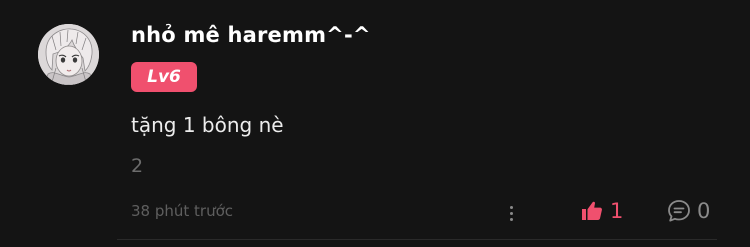 This screenshot has height=247, width=750. I want to click on reply-count: 2, so click(137, 166).